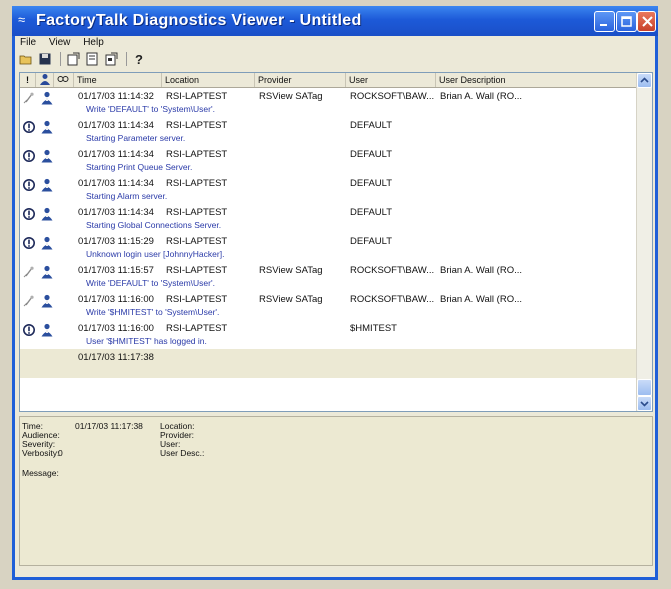 The height and width of the screenshot is (589, 671). I want to click on column-user-description: User Description, so click(537, 80).